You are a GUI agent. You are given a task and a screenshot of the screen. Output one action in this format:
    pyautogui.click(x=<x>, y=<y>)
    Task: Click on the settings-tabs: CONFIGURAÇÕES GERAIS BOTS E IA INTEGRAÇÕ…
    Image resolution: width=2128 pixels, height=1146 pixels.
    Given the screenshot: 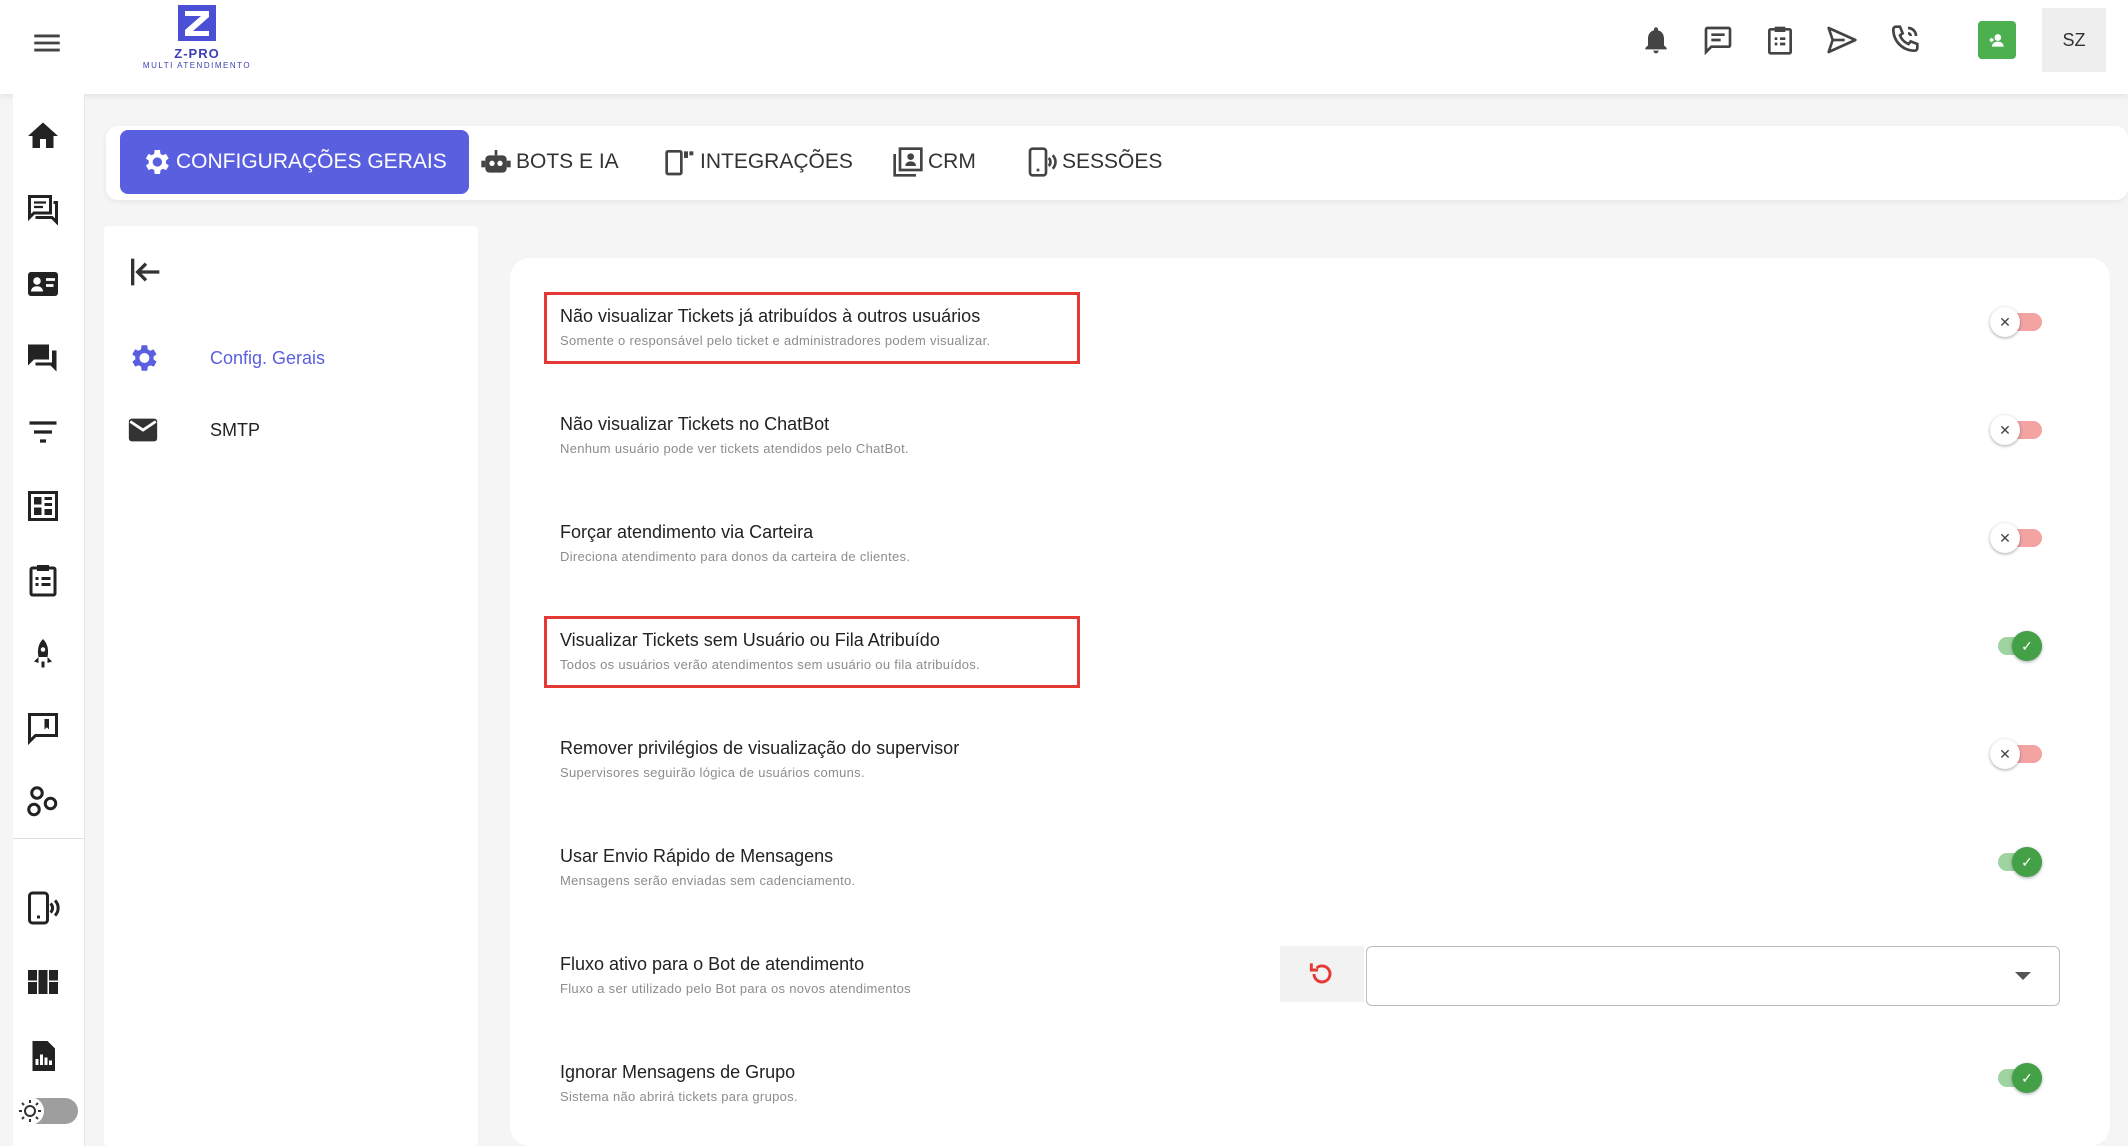 What is the action you would take?
    pyautogui.click(x=1117, y=163)
    